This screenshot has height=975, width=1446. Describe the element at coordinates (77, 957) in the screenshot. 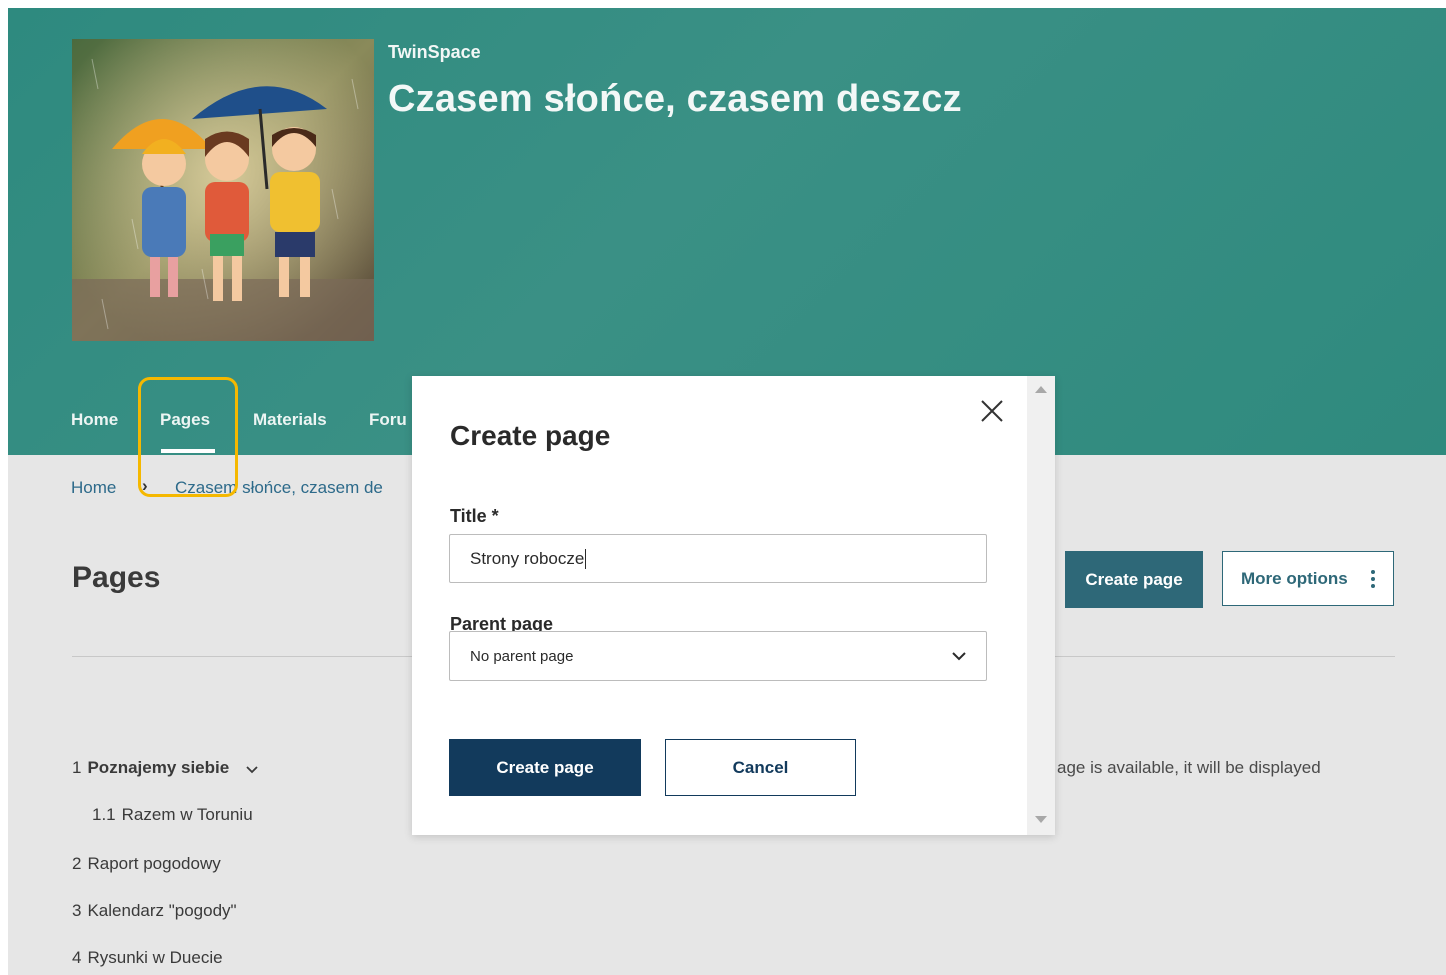

I see `tree-item-number: 4` at that location.